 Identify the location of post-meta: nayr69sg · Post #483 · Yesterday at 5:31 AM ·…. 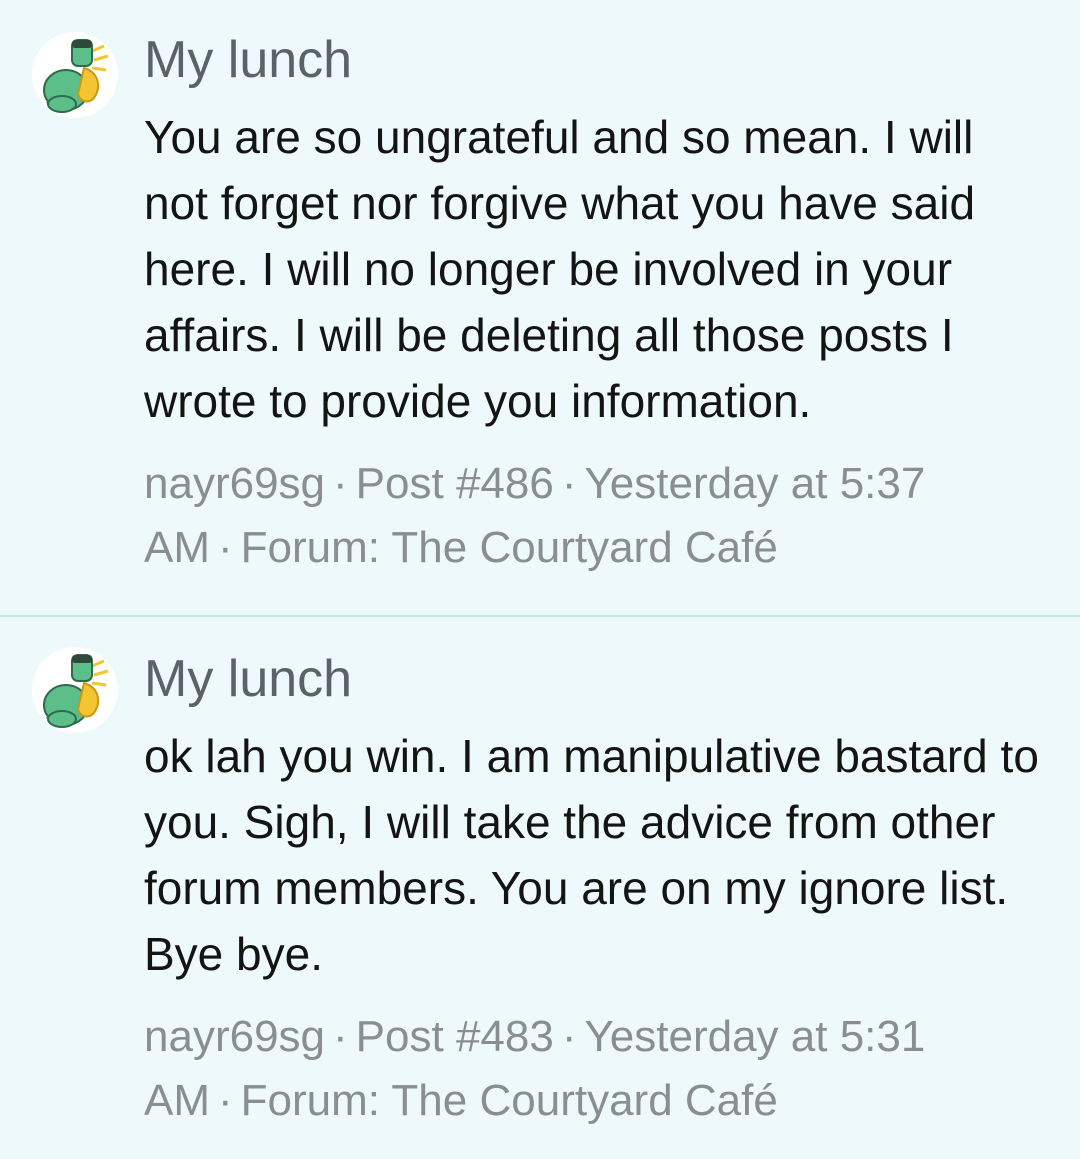
(592, 1069).